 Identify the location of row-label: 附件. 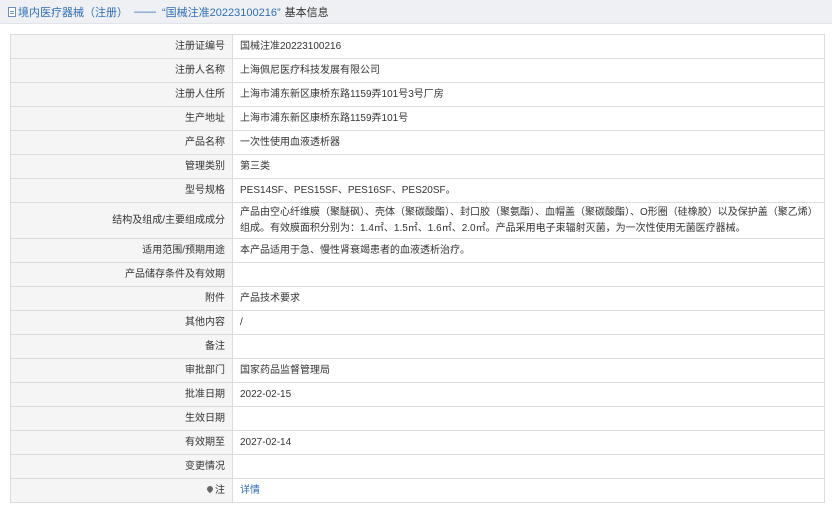
(121, 298).